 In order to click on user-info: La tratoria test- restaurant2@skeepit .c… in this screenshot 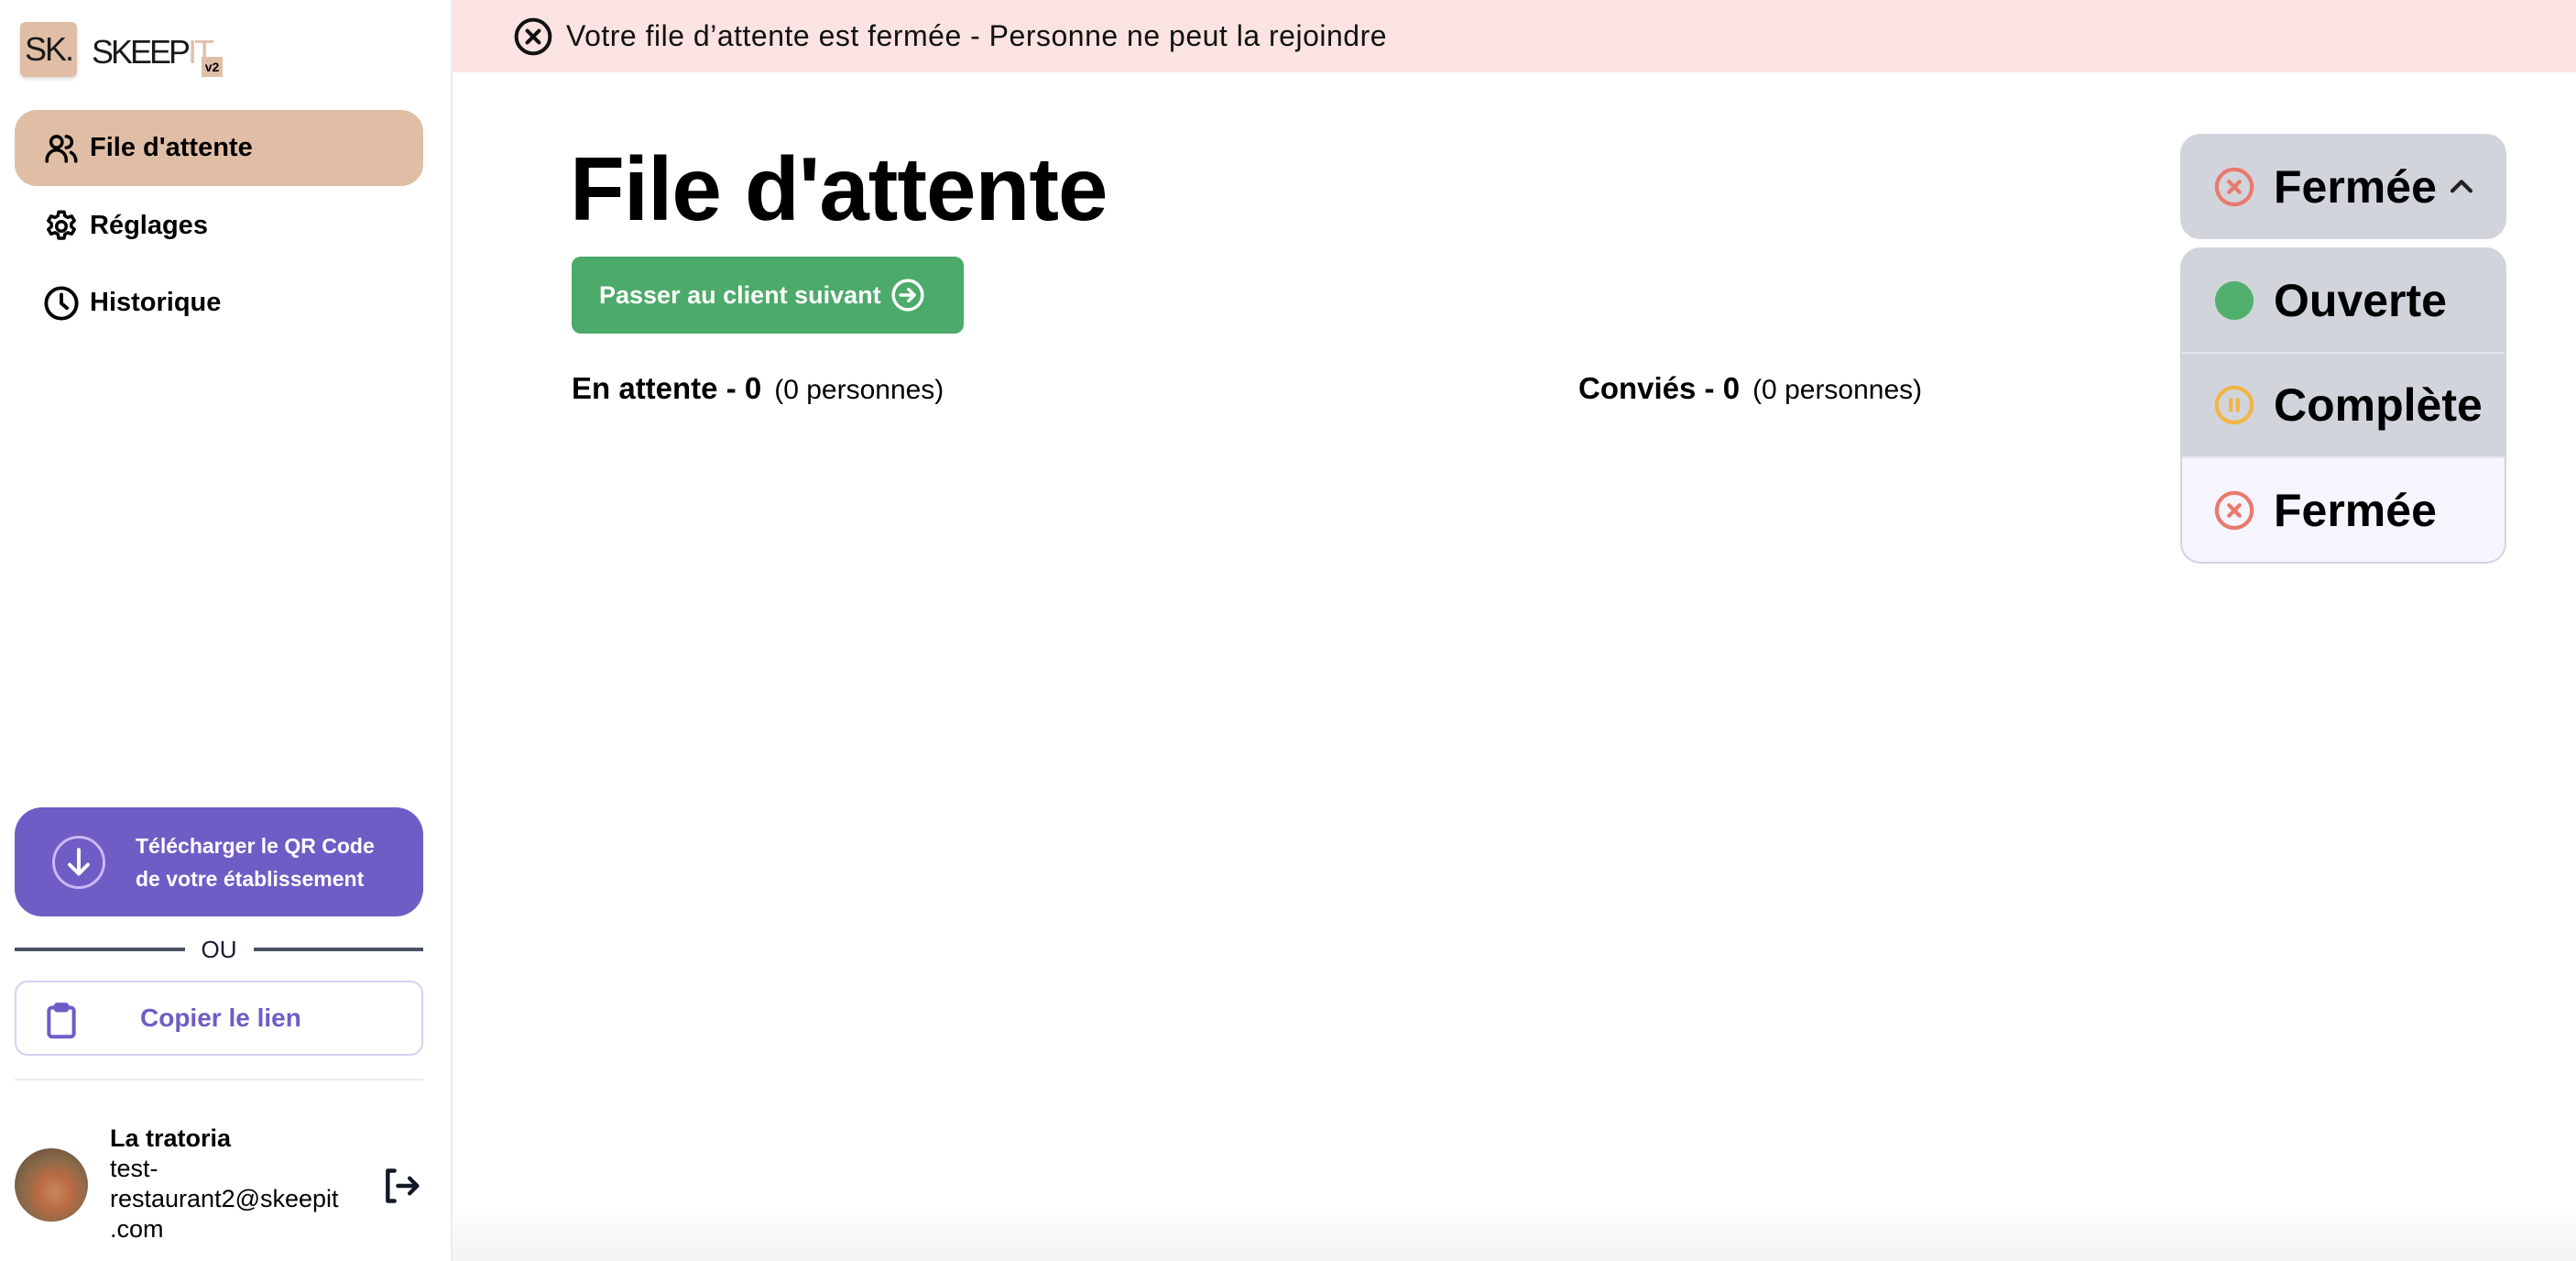, I will do `click(225, 1184)`.